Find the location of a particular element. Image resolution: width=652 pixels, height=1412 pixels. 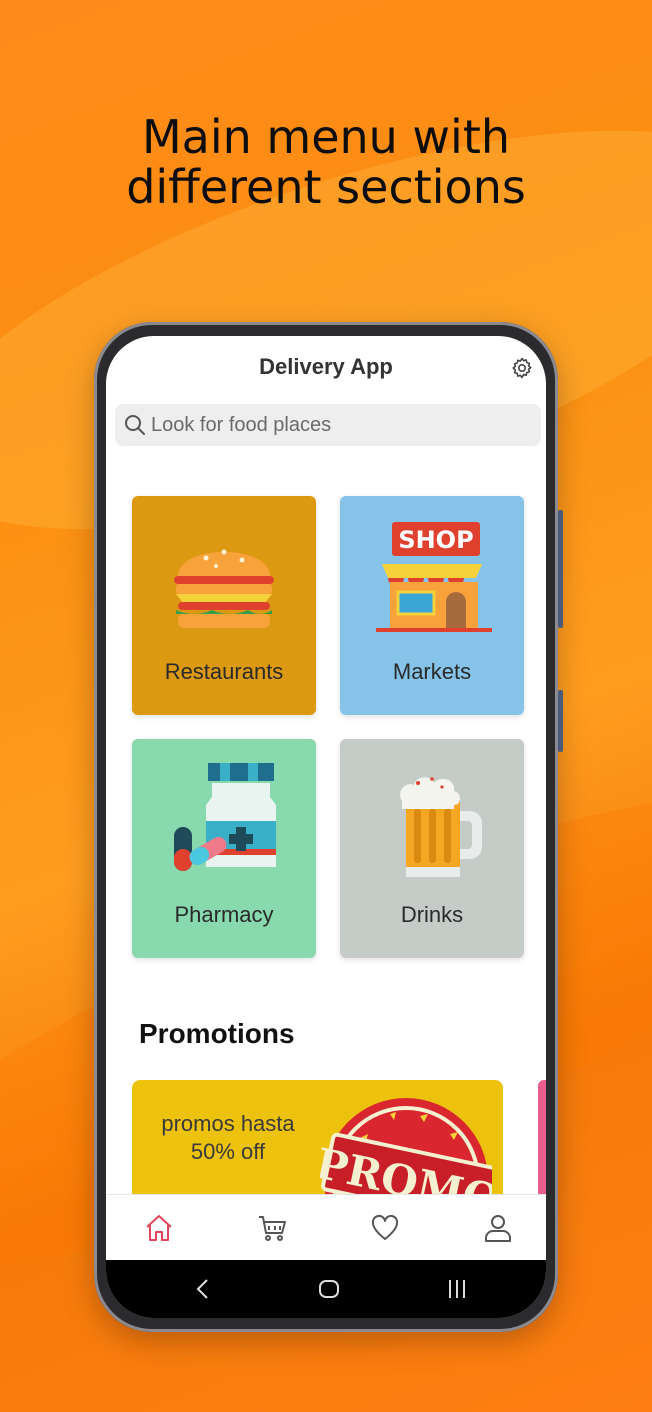

home-icon is located at coordinates (159, 1228).